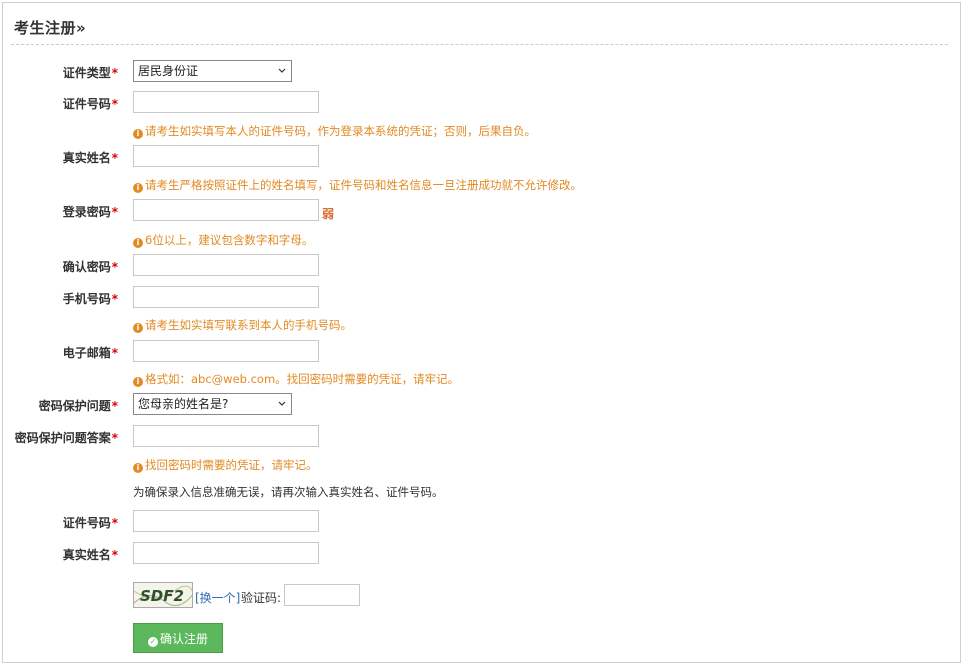 The width and height of the screenshot is (965, 669). What do you see at coordinates (90, 73) in the screenshot?
I see `id-type-label: 证件类型*` at bounding box center [90, 73].